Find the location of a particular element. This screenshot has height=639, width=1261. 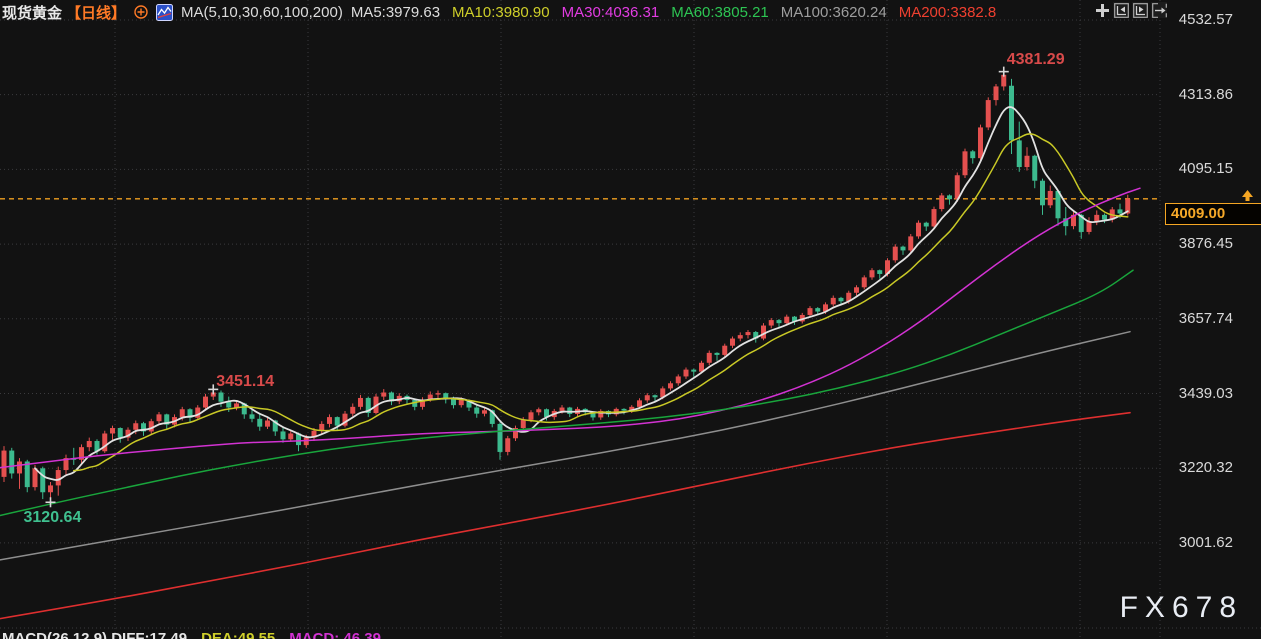

ma-legend-value: MA30:4036.31 is located at coordinates (610, 12).